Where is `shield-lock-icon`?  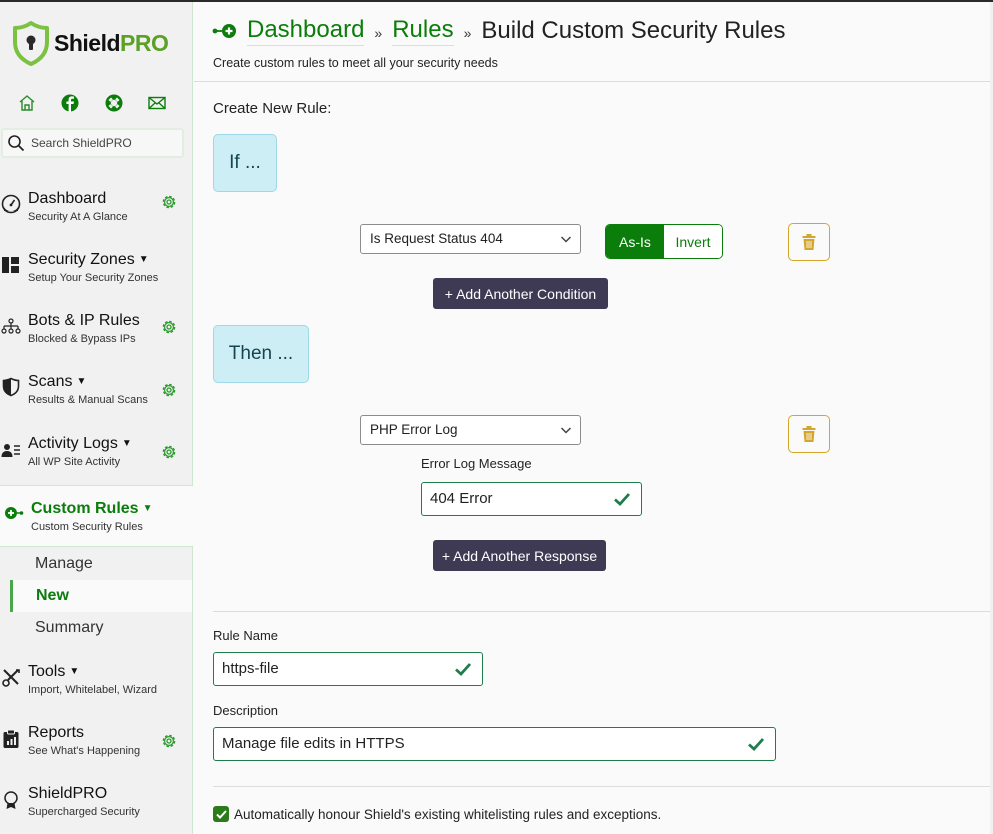
shield-lock-icon is located at coordinates (31, 43).